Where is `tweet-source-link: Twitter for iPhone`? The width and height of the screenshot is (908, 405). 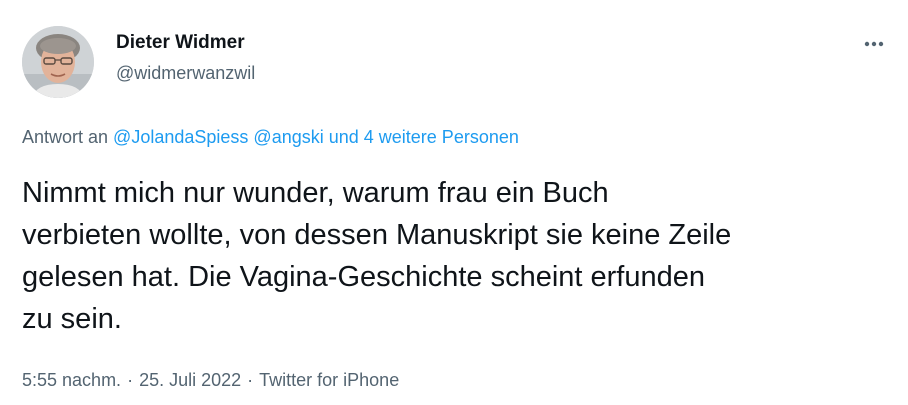
tweet-source-link: Twitter for iPhone is located at coordinates (329, 380).